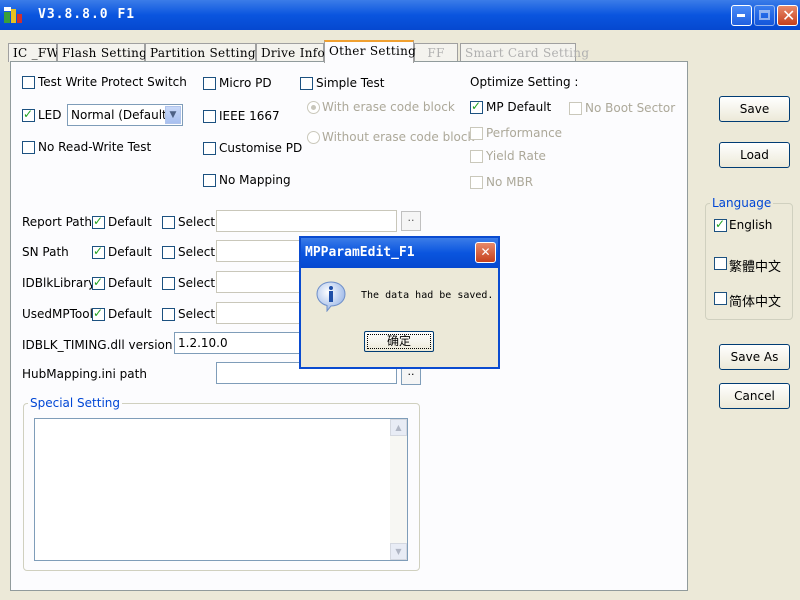 The image size is (800, 600). Describe the element at coordinates (173, 115) in the screenshot. I see `chevron-down-icon: ▼` at that location.